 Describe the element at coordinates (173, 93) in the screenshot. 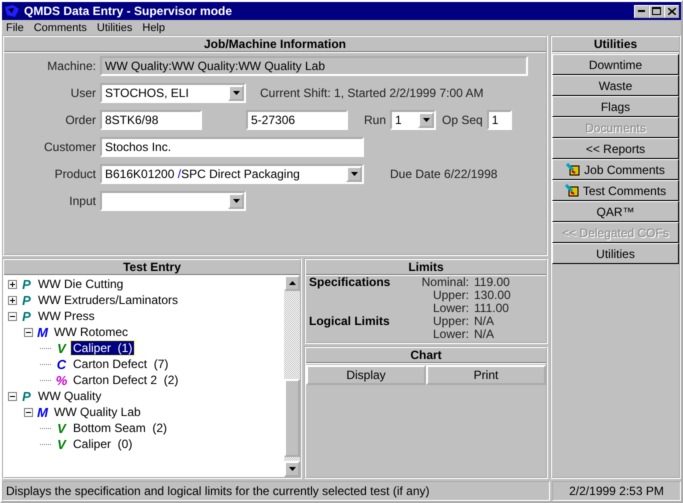

I see `user-dropdown: STOCHOS, ELI` at that location.